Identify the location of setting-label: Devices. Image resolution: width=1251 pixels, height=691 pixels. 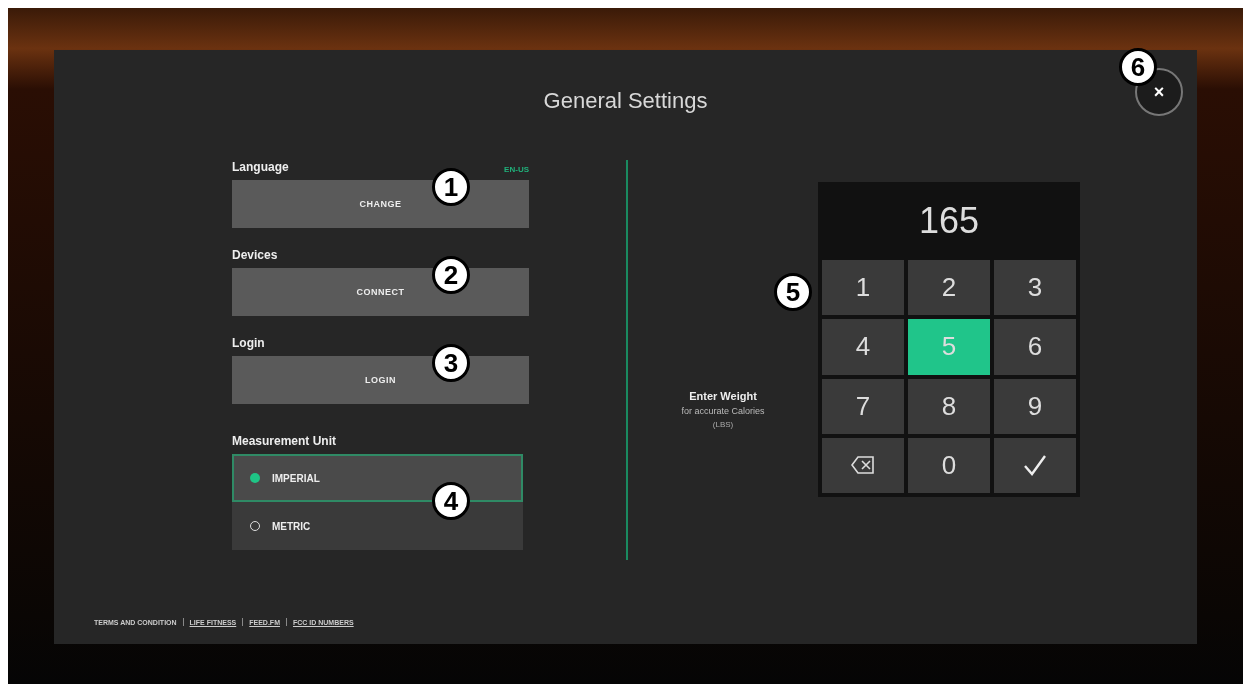
(255, 255).